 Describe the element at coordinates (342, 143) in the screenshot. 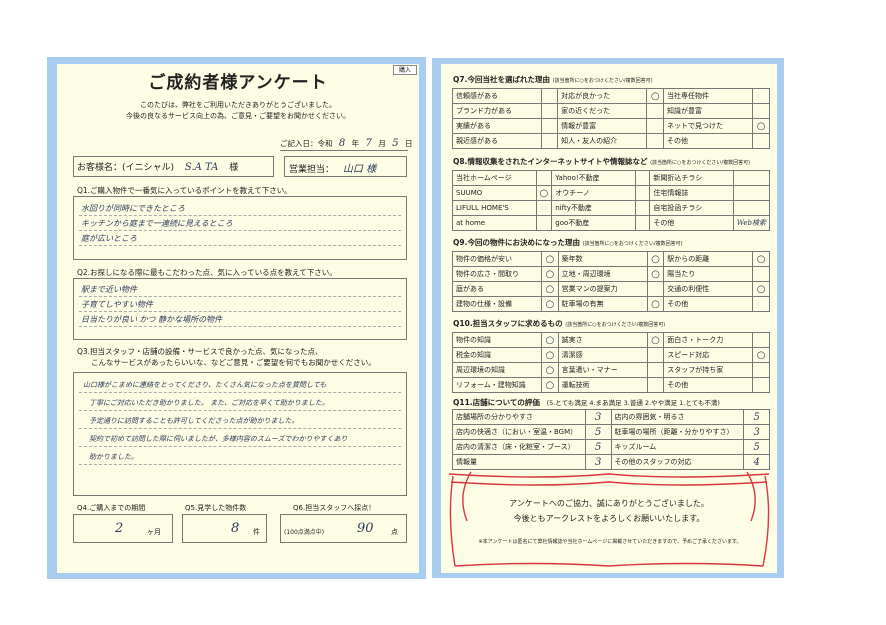

I see `date-year: 8` at that location.